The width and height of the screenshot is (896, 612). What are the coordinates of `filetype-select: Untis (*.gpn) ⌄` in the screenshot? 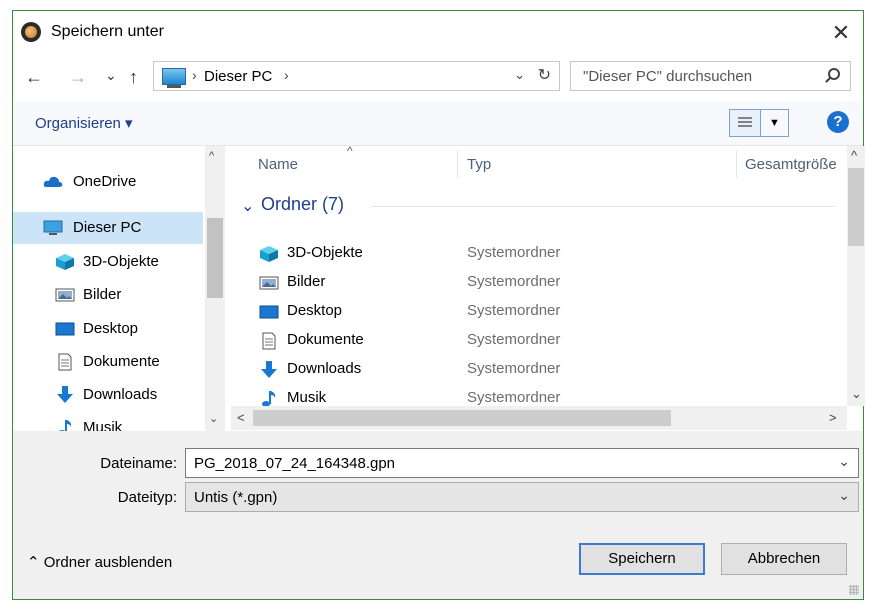 It's located at (522, 497).